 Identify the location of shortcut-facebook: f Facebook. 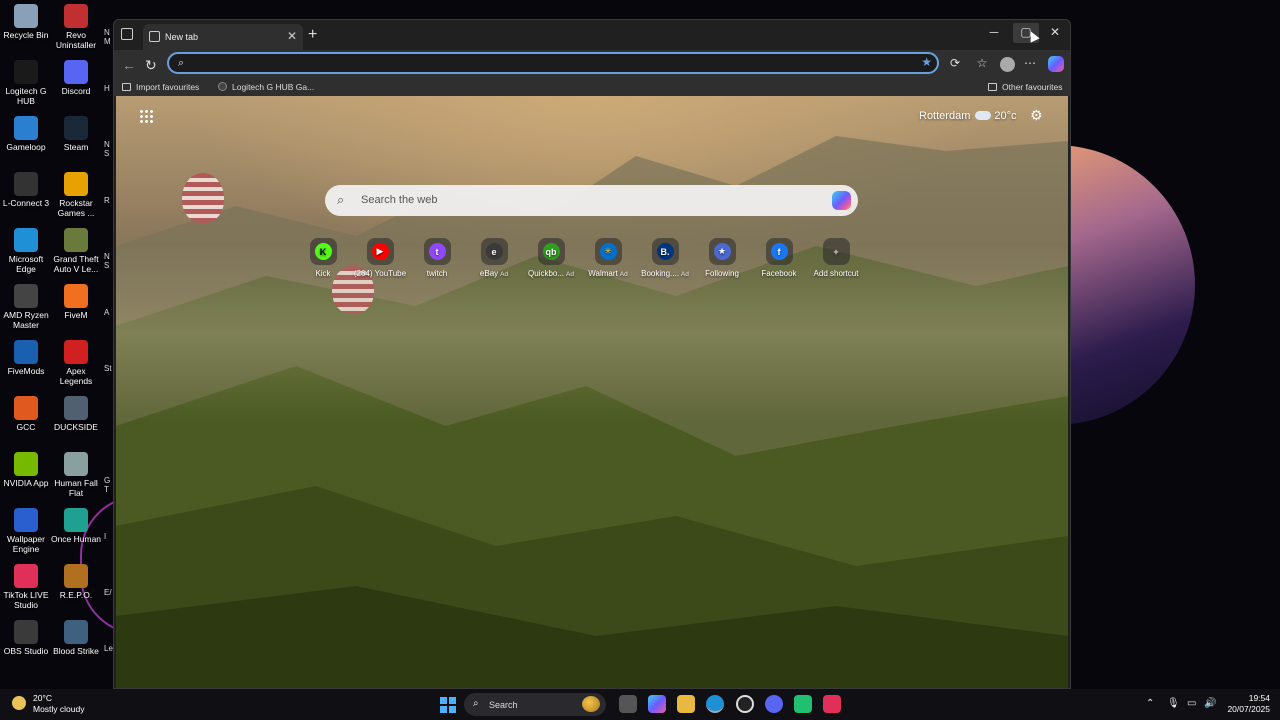
(779, 258).